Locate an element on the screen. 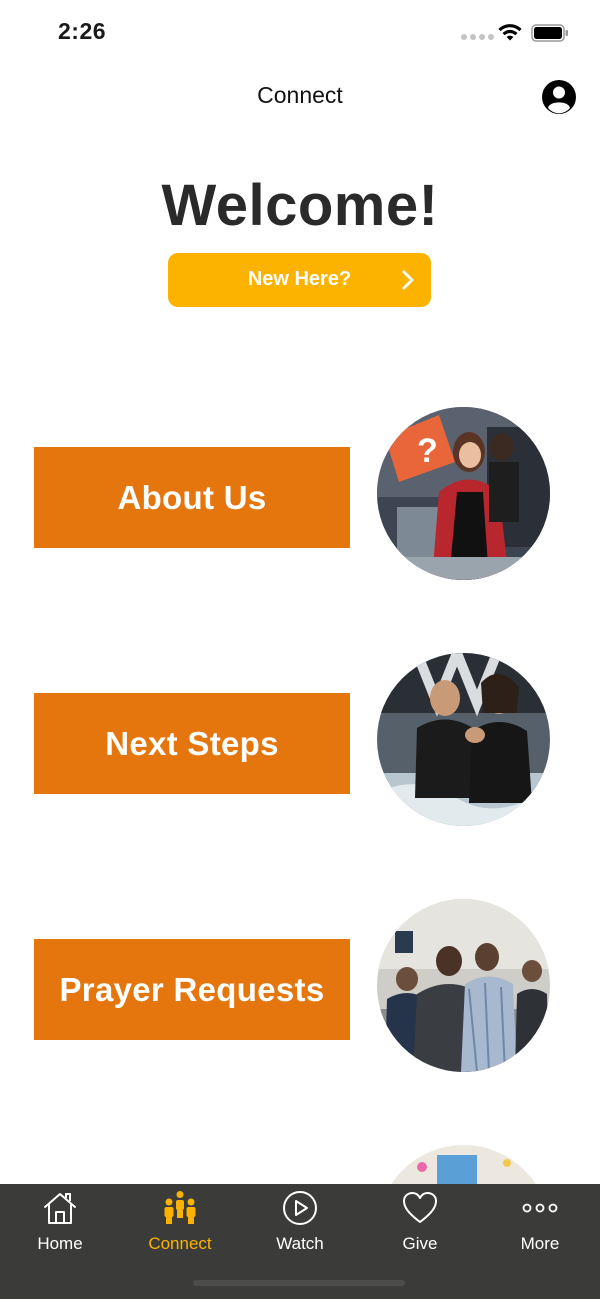  heart-icon is located at coordinates (420, 1207).